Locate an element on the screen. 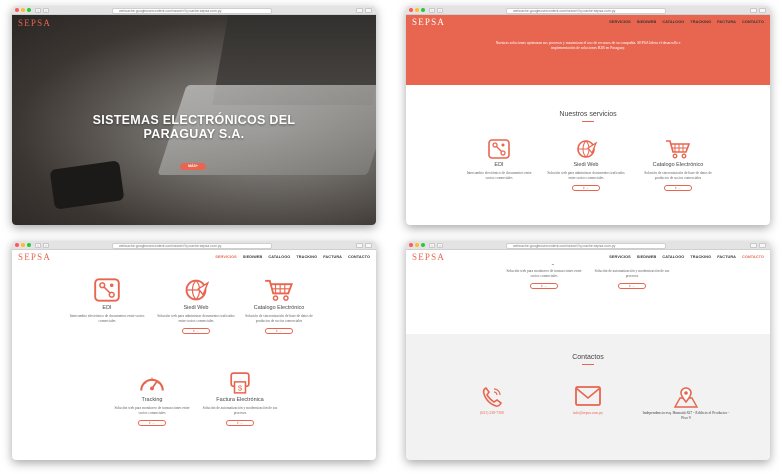 Image resolution: width=782 pixels, height=474 pixels. phone-image is located at coordinates (87, 185).